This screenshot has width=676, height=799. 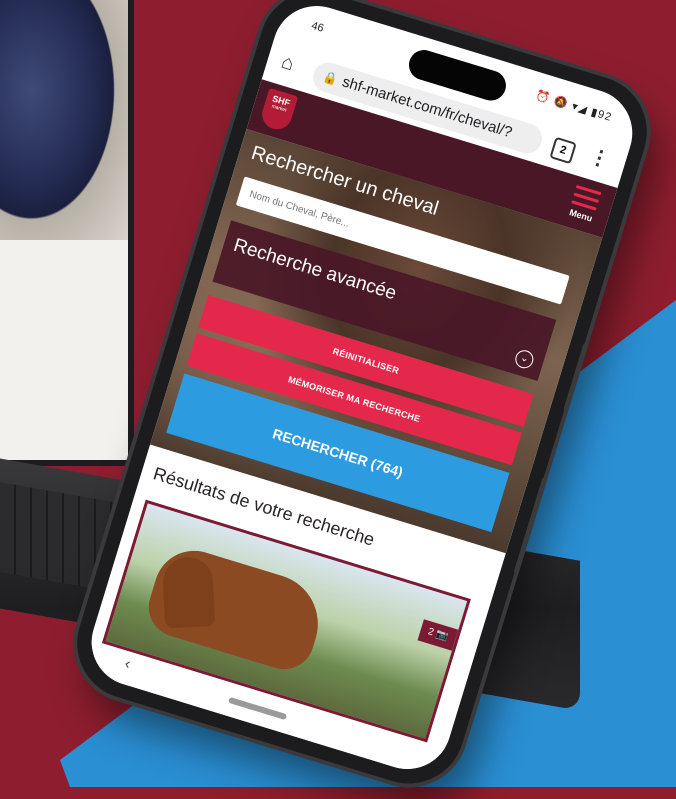 What do you see at coordinates (258, 708) in the screenshot?
I see `home-handle` at bounding box center [258, 708].